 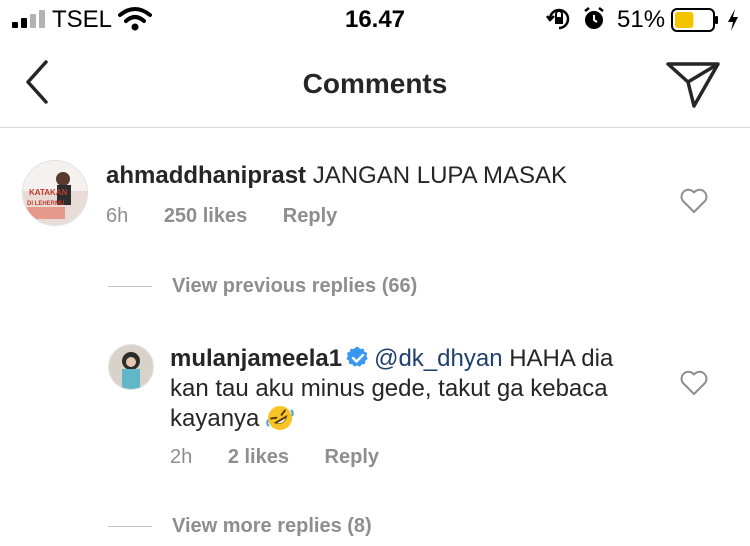 I want to click on reply-body-line1: HAHA dia, so click(x=561, y=358).